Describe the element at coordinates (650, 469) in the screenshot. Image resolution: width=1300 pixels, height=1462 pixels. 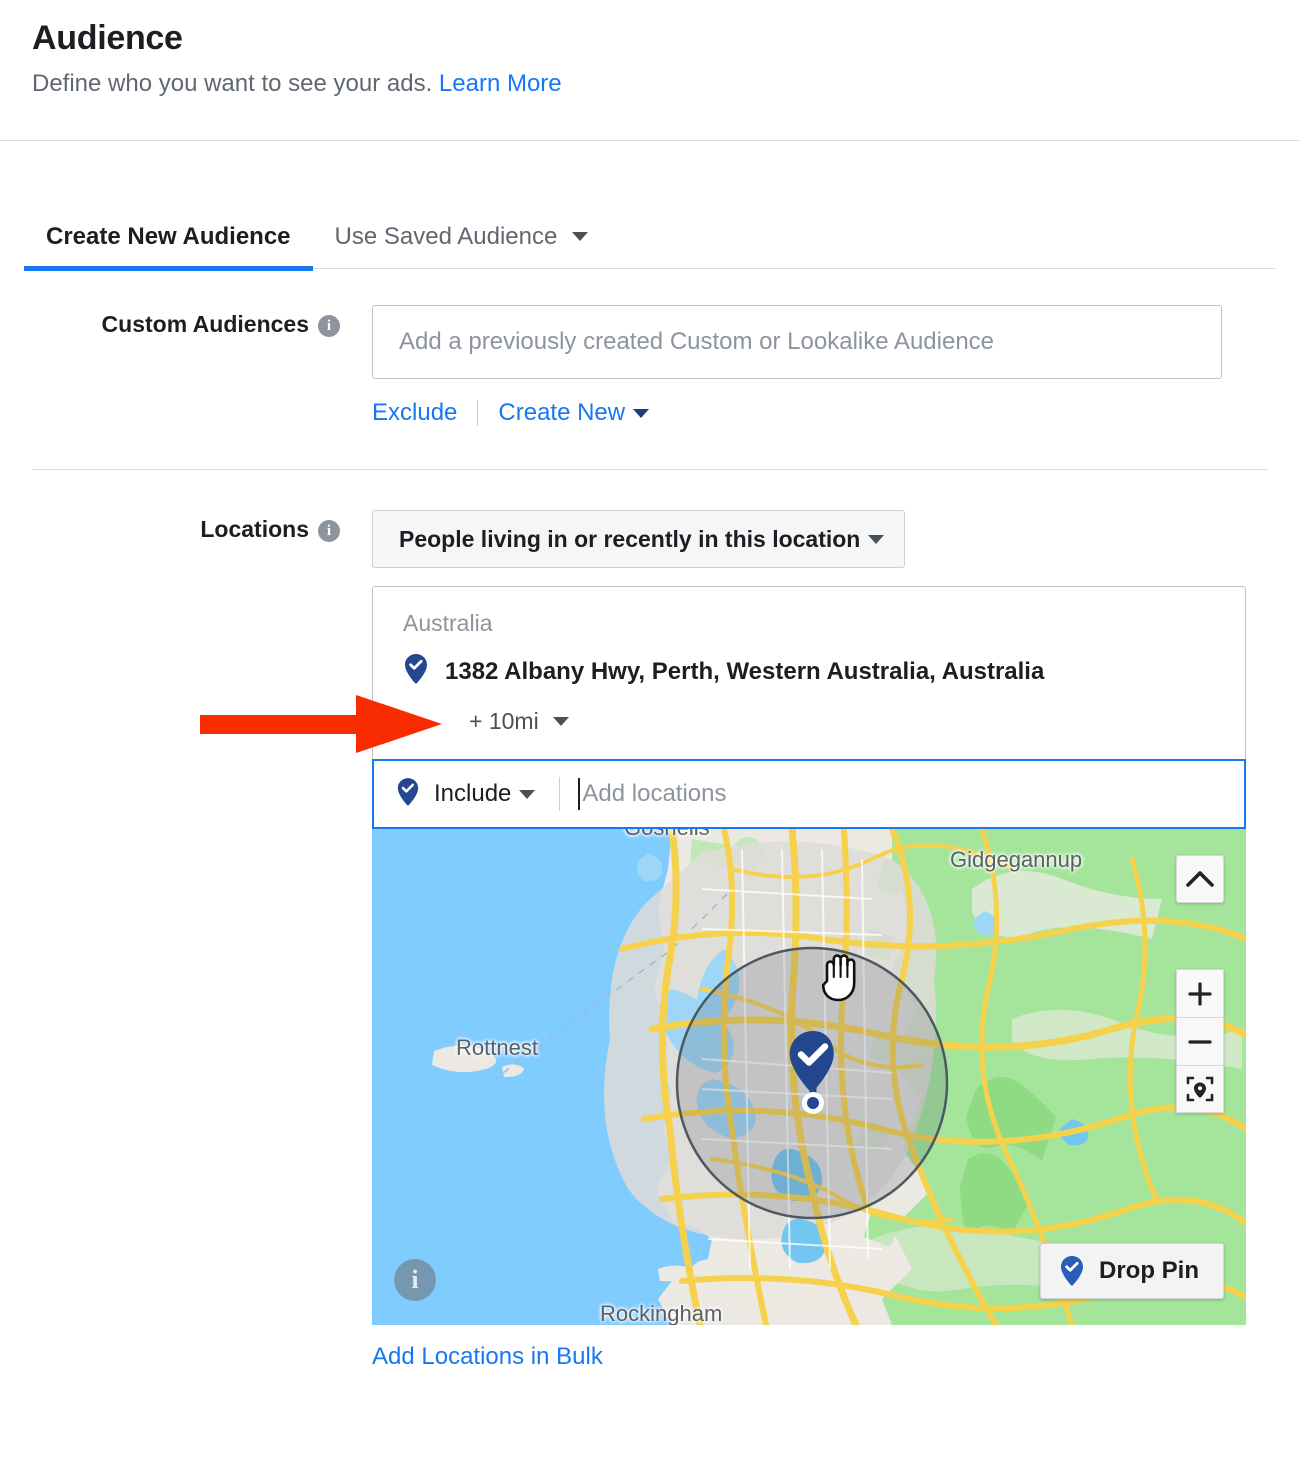
I see `section-divider` at that location.